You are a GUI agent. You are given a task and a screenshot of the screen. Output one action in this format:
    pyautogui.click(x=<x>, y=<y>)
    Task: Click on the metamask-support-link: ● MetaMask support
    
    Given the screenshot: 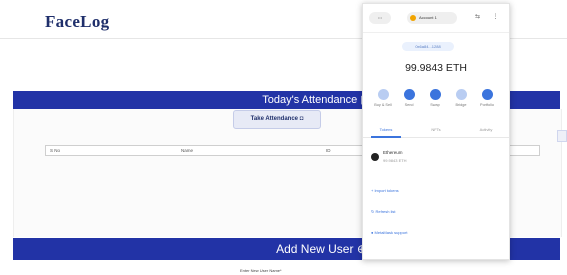 What is the action you would take?
    pyautogui.click(x=389, y=232)
    